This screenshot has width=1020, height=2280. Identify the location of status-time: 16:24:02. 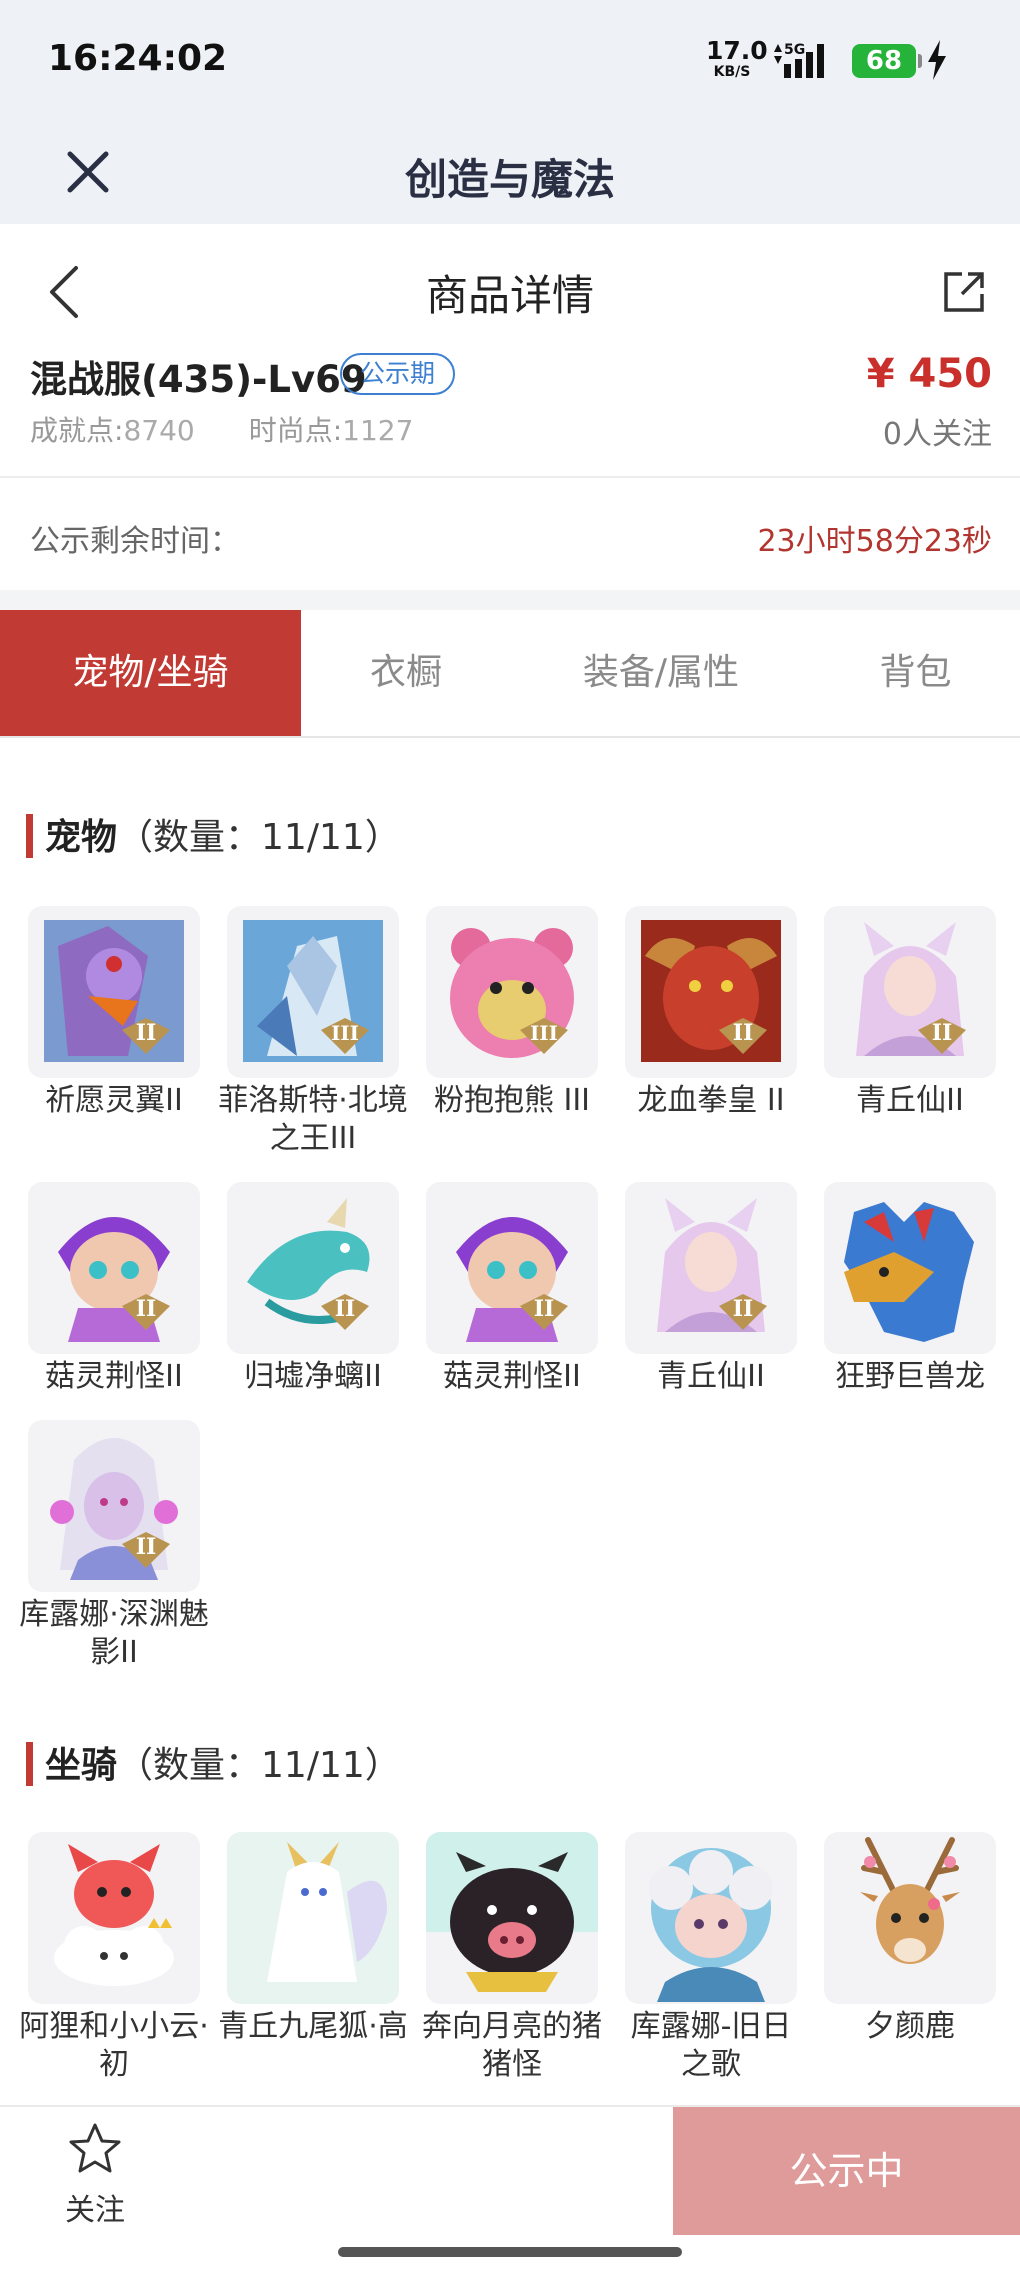
(138, 58).